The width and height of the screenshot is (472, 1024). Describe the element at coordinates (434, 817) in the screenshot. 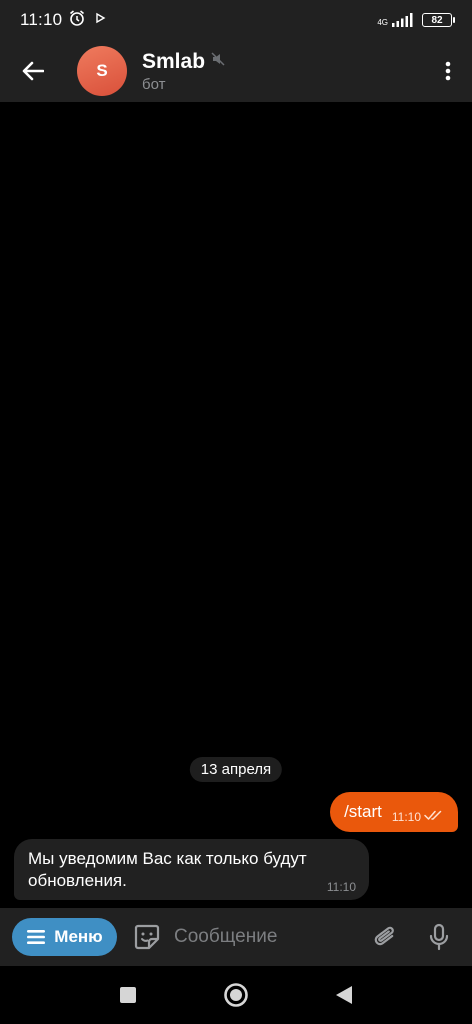

I see `double-check-icon` at that location.